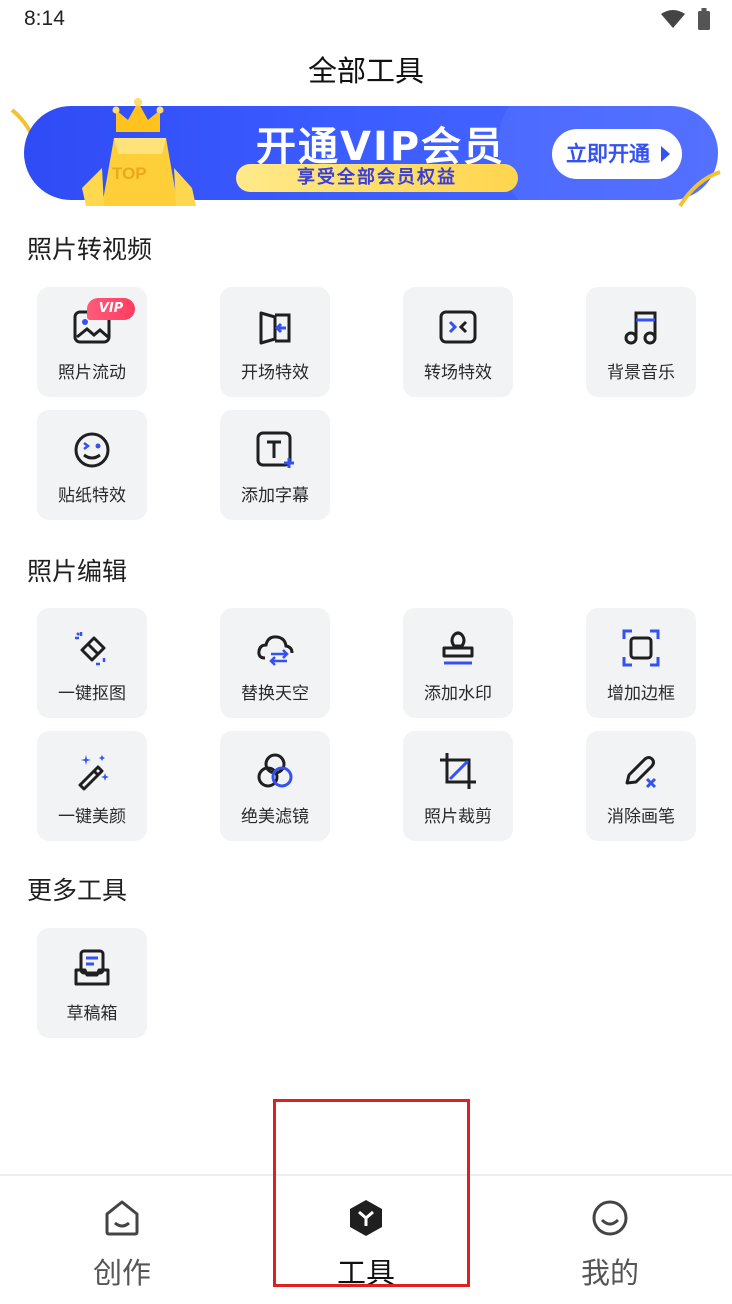 The height and width of the screenshot is (1304, 732). Describe the element at coordinates (92, 450) in the screenshot. I see `sticker-face-icon` at that location.